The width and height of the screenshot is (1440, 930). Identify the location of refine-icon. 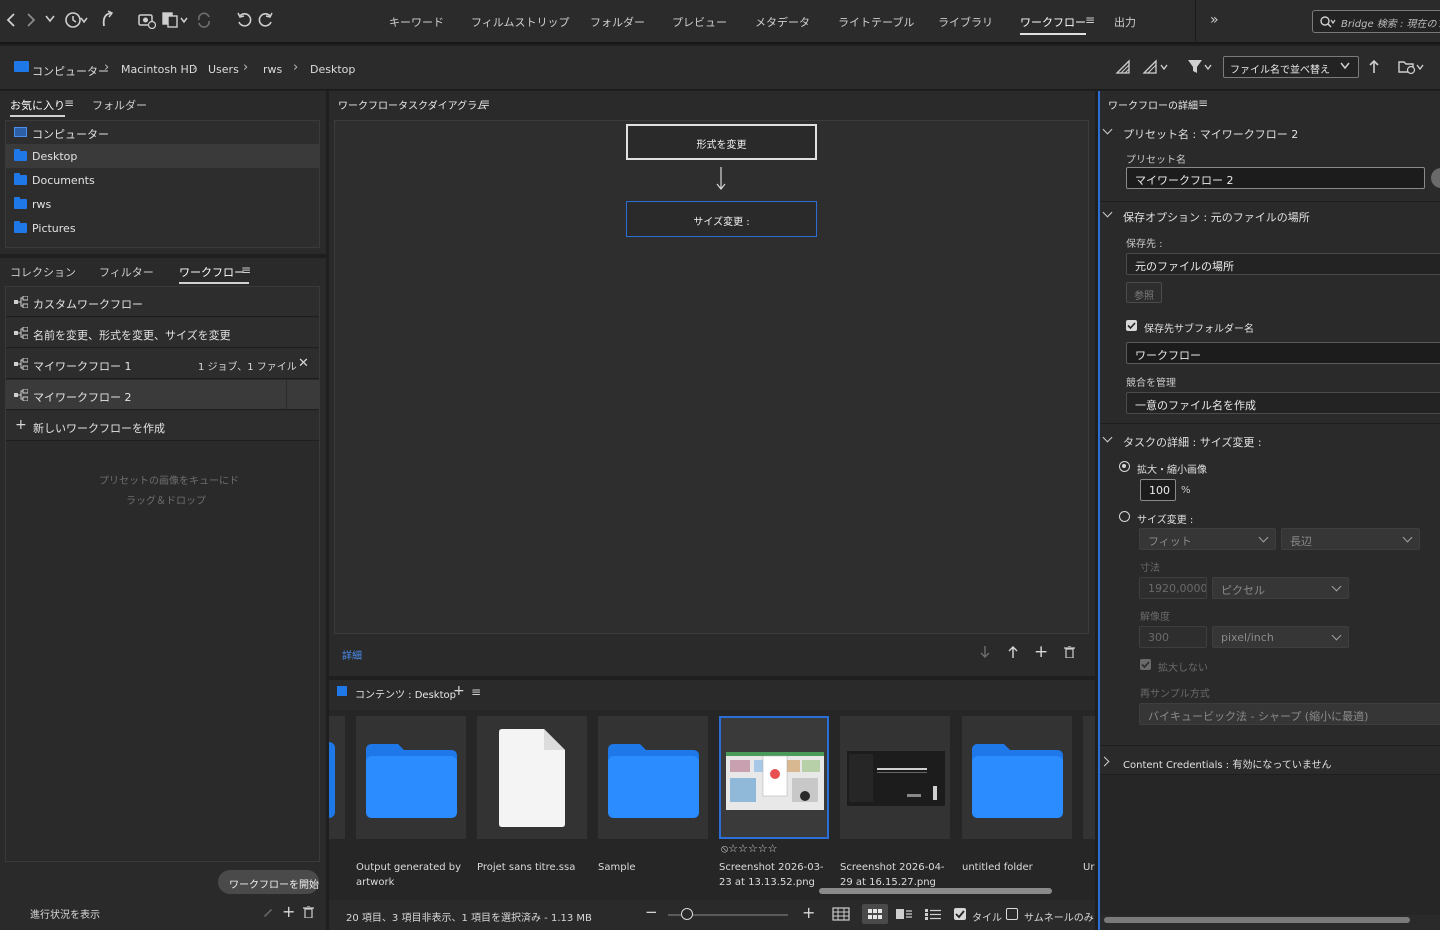
(176, 20).